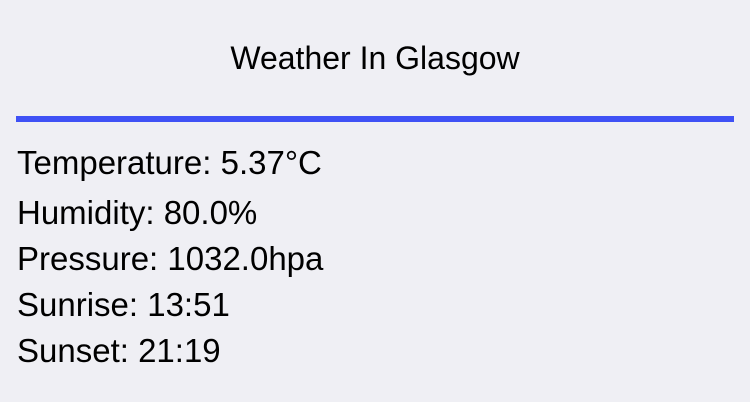 This screenshot has width=750, height=402. What do you see at coordinates (375, 58) in the screenshot?
I see `page-title: Weather In Glasgow` at bounding box center [375, 58].